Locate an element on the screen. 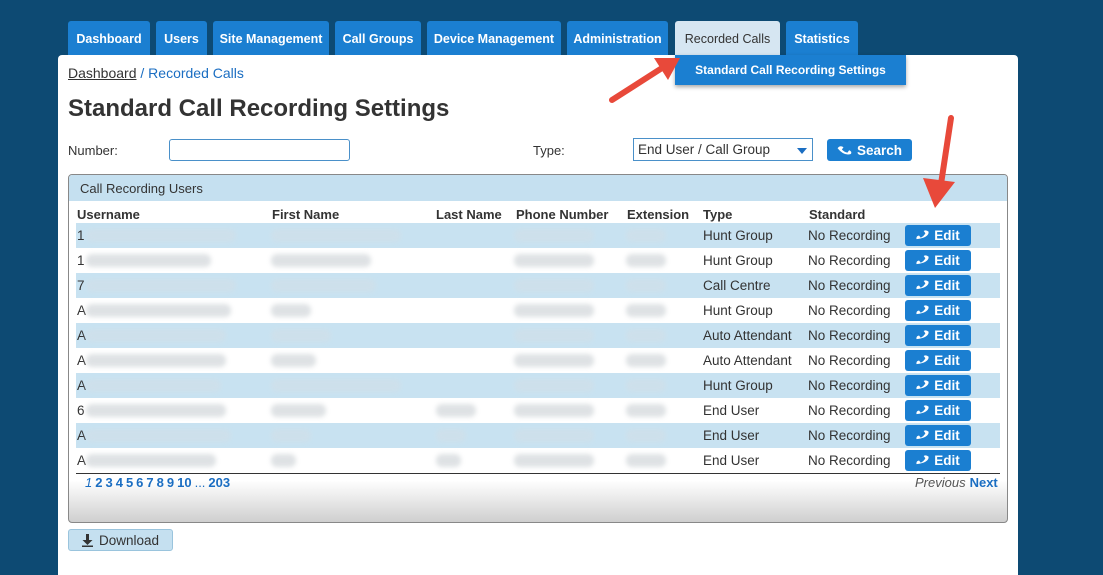  table-row: 6 End User No Recording Edit is located at coordinates (538, 410).